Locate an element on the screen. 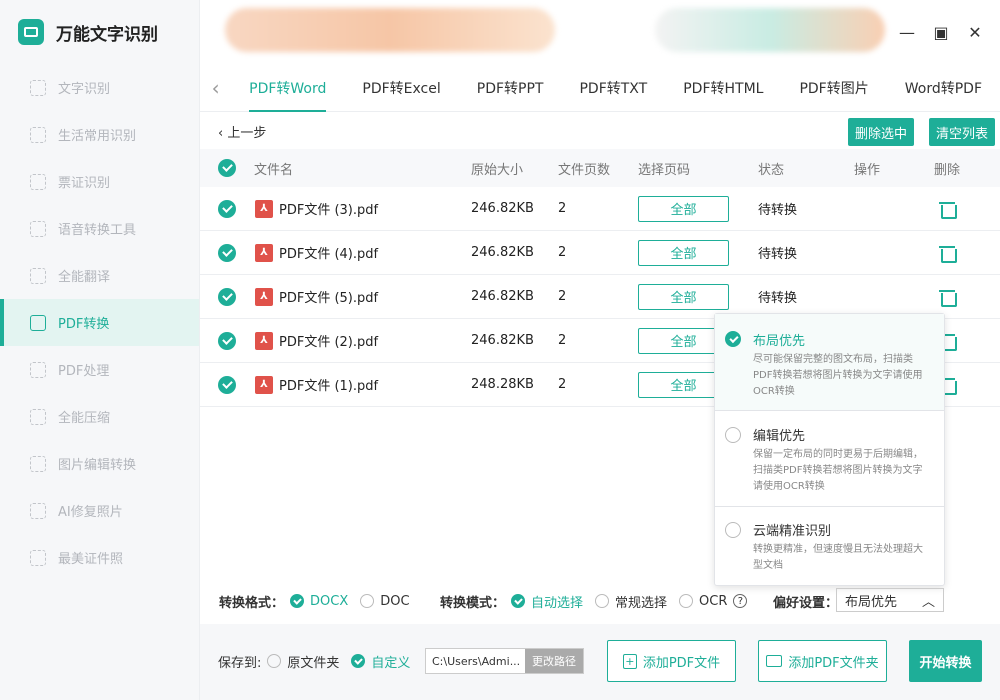 The width and height of the screenshot is (1000, 700). table-row: ⅄ PDF文件 (3).pdf 246.82KB 2 全部 待转换 is located at coordinates (600, 209).